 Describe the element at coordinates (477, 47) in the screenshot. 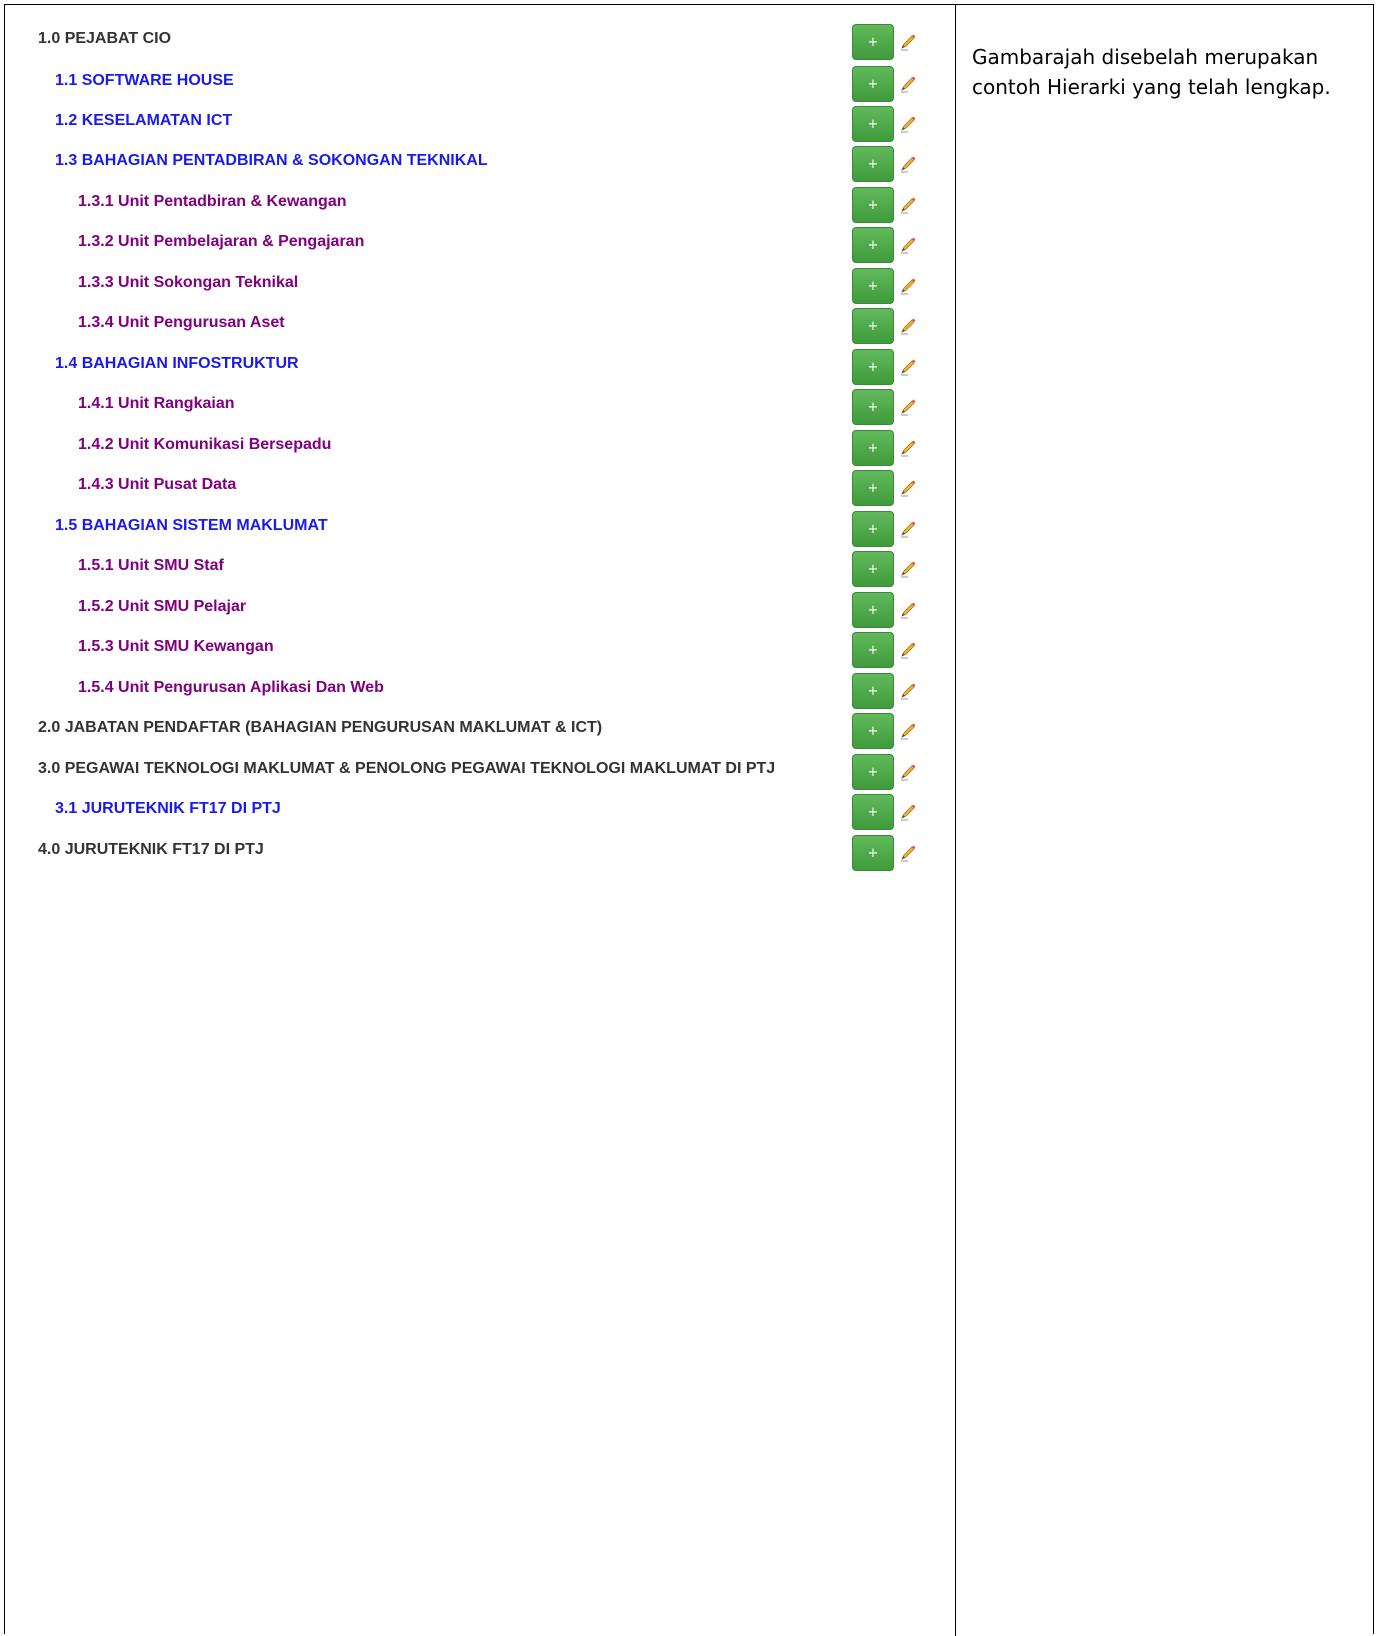

I see `hierarchy-row: 1.0 PEJABAT CIO +` at that location.